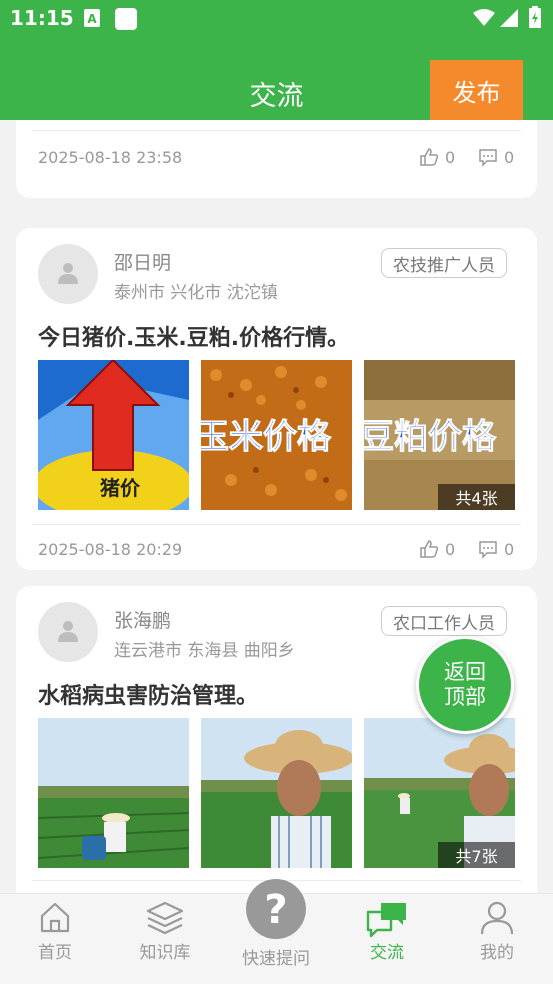 The width and height of the screenshot is (553, 984). I want to click on post-images: 共7张, so click(276, 793).